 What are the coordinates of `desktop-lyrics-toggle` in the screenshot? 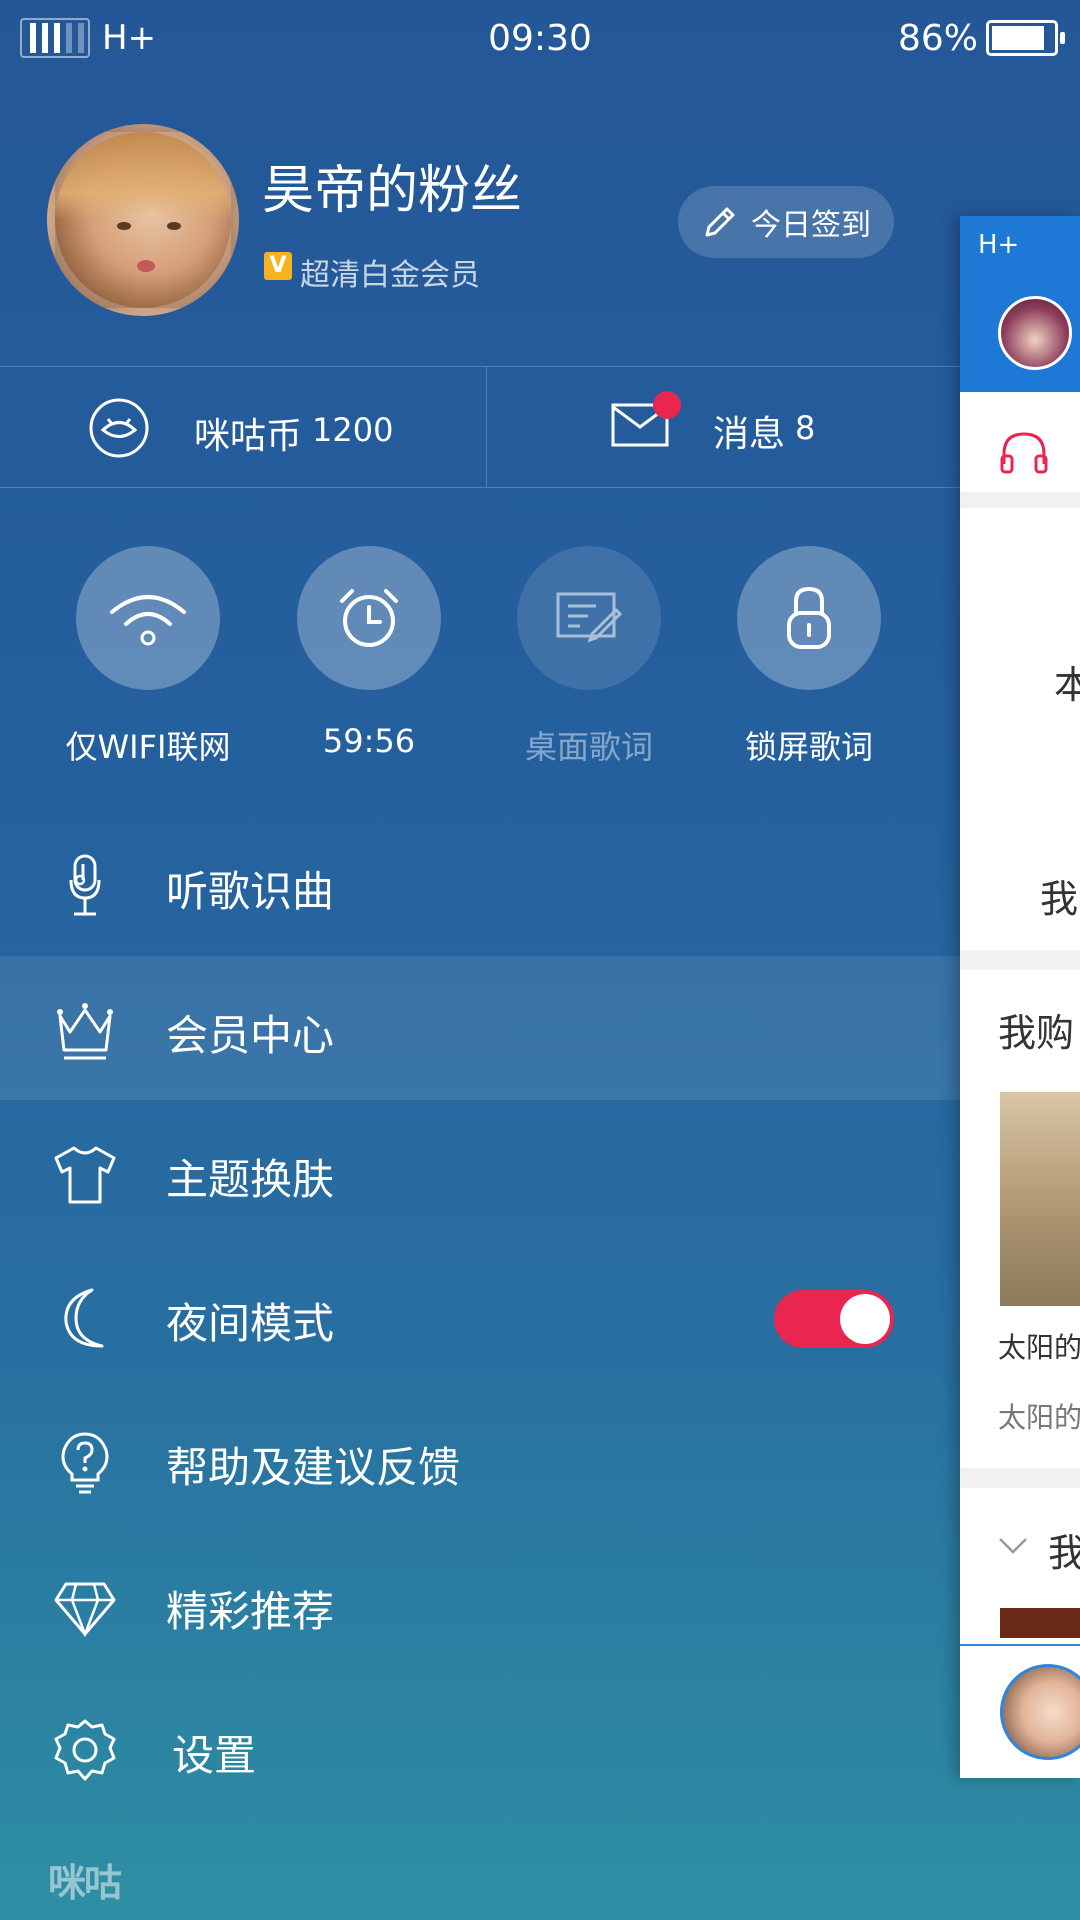 It's located at (589, 618).